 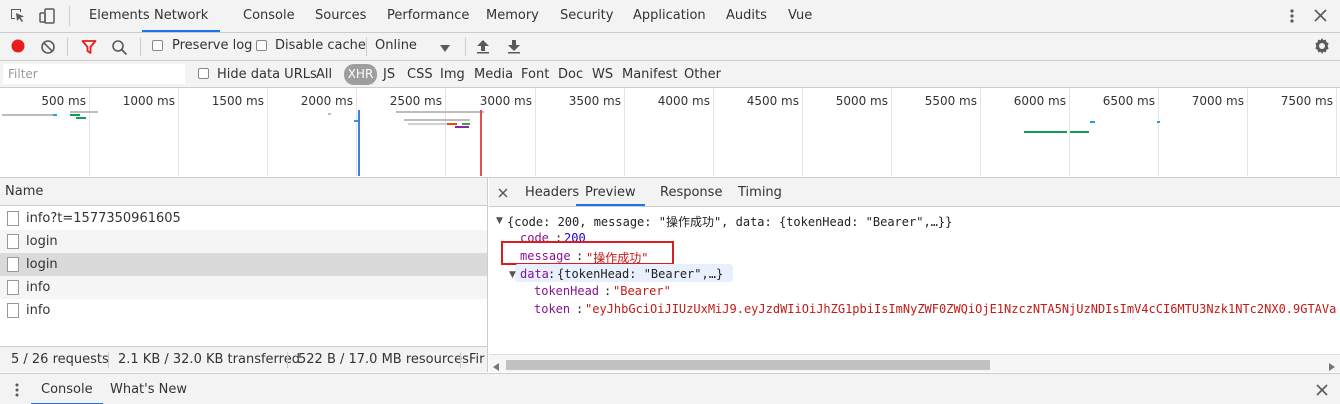 What do you see at coordinates (324, 74) in the screenshot?
I see `filter-type-all: All` at bounding box center [324, 74].